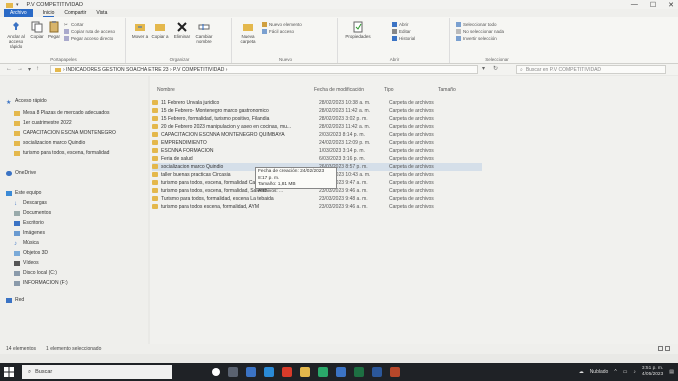  I want to click on clock: 3:51 p. m. 4/05/2023, so click(652, 372).